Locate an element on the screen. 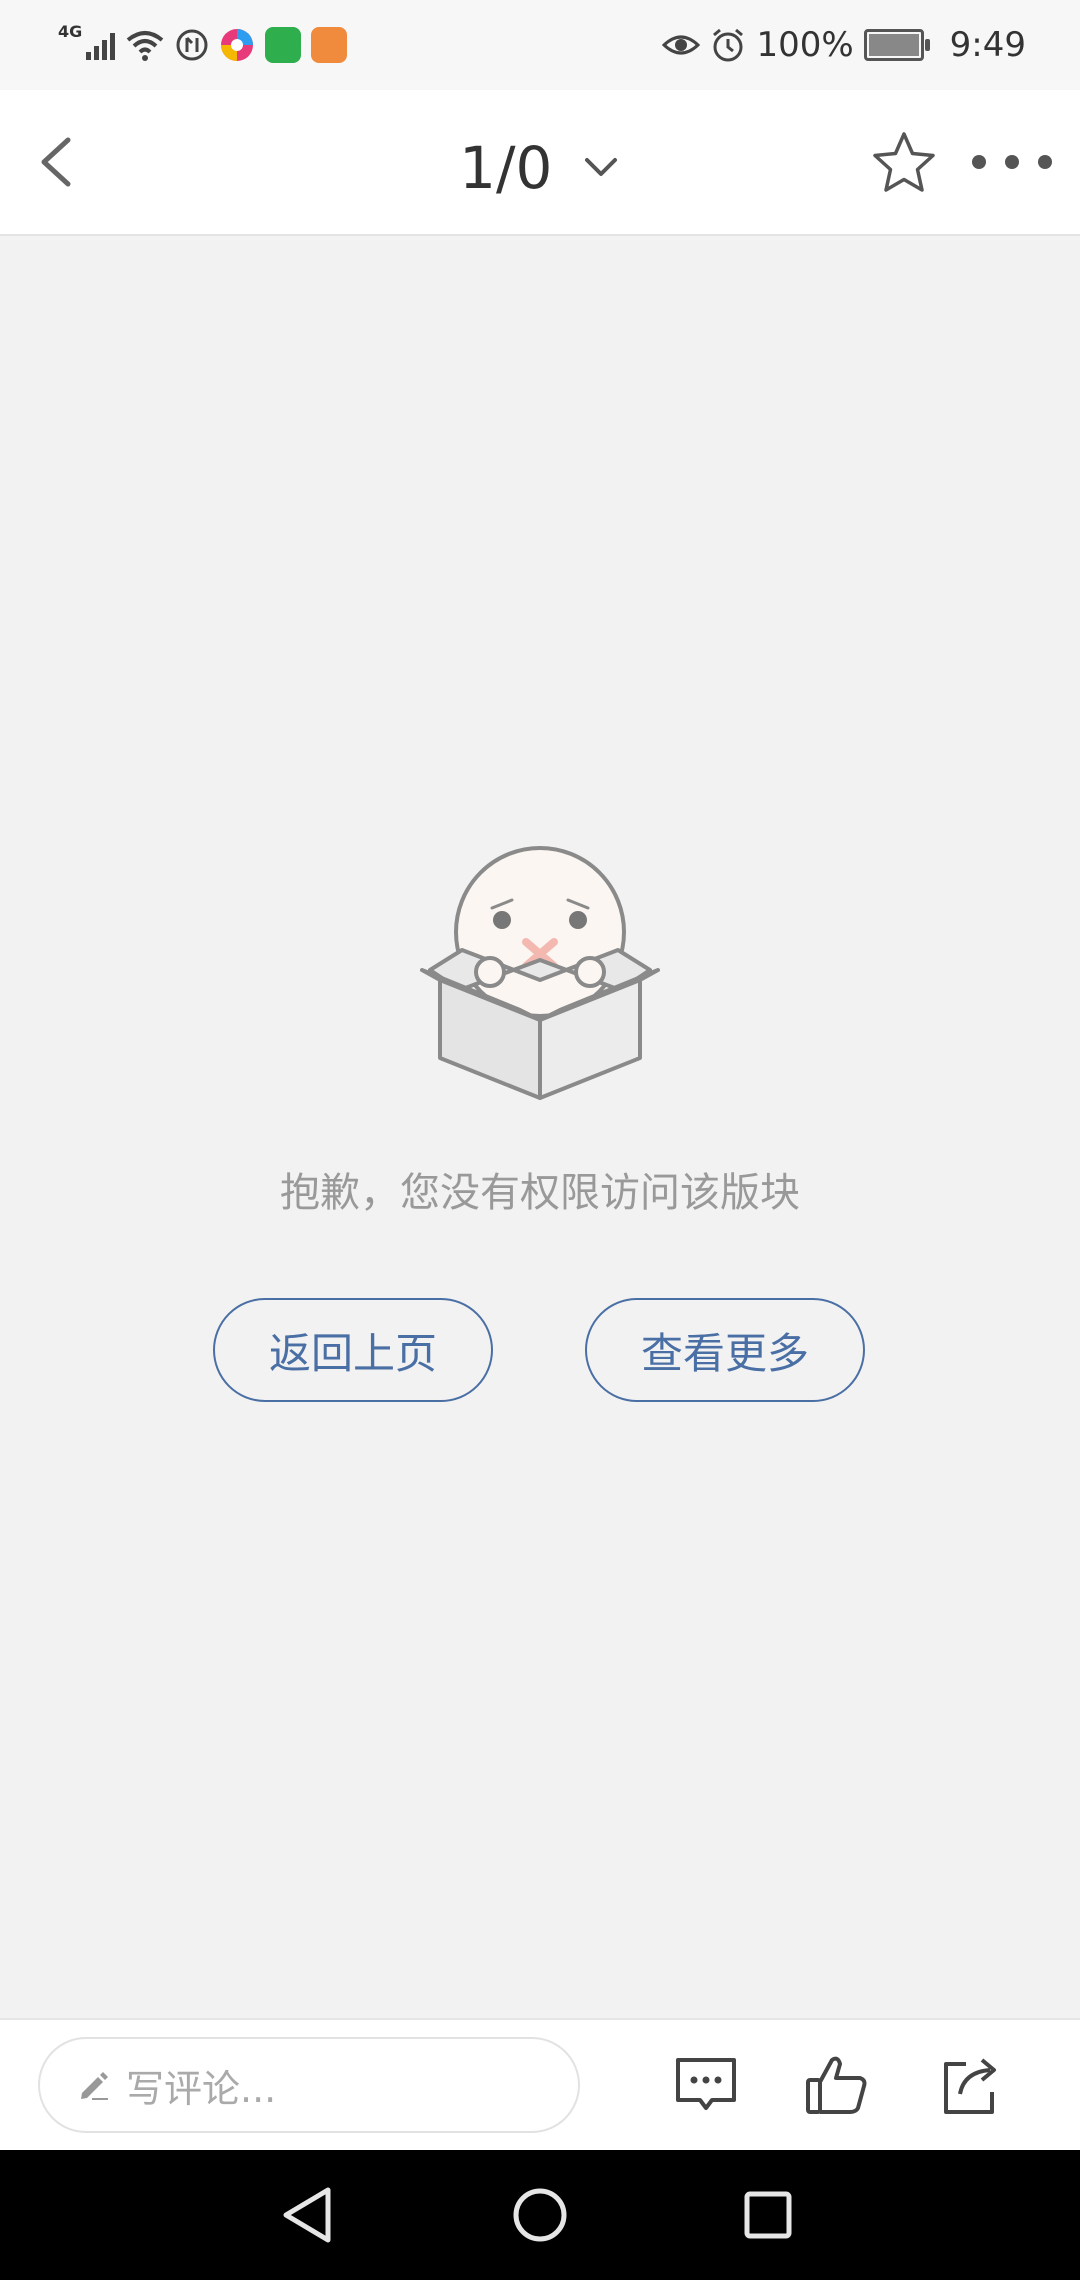 The image size is (1080, 2280). pencil-icon is located at coordinates (94, 2086).